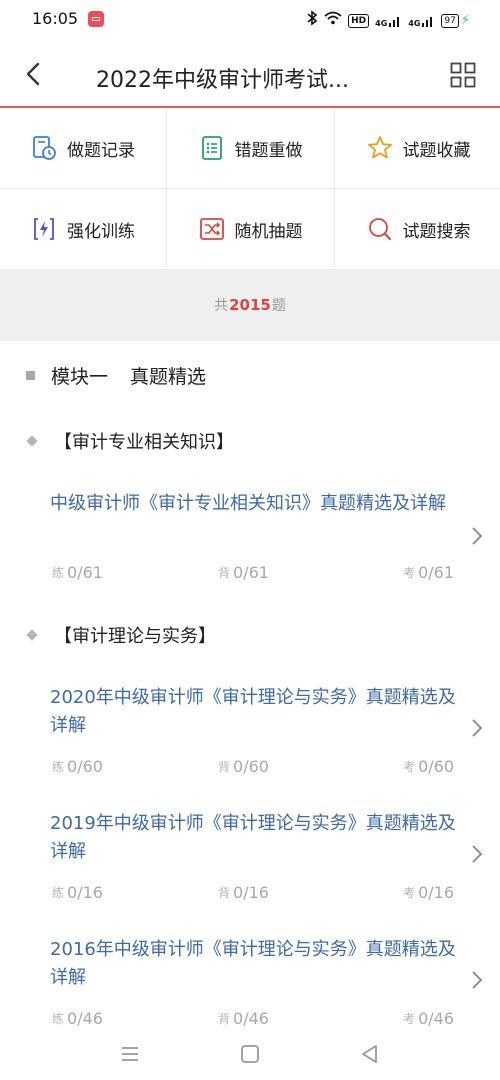 This screenshot has width=500, height=1080. I want to click on module-name: 真题精选, so click(168, 377).